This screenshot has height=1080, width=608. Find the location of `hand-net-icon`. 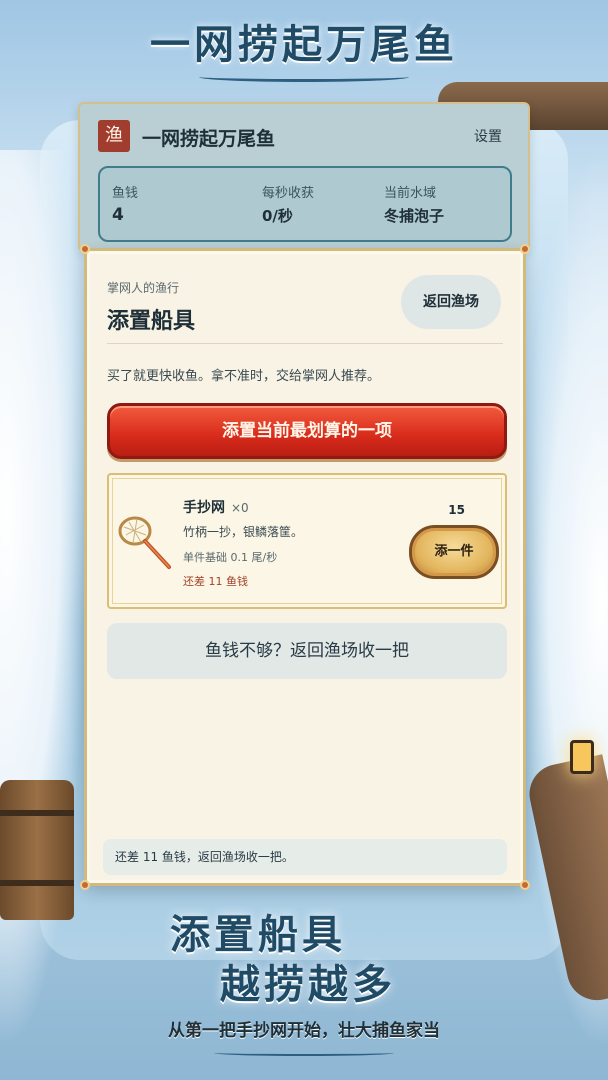

hand-net-icon is located at coordinates (144, 542).